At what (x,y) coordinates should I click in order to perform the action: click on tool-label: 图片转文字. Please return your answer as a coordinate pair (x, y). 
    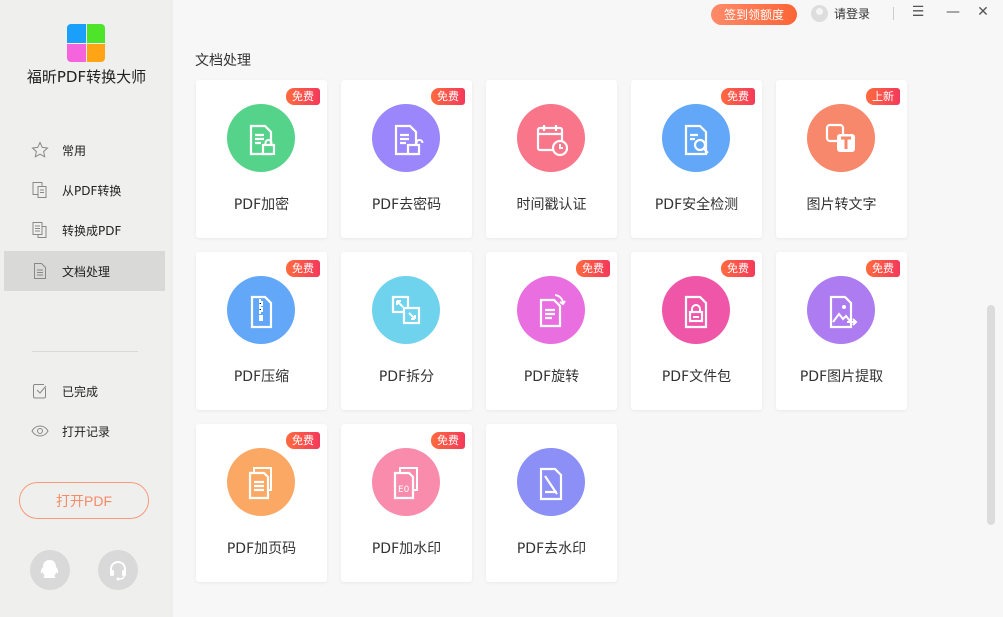
    Looking at the image, I should click on (841, 205).